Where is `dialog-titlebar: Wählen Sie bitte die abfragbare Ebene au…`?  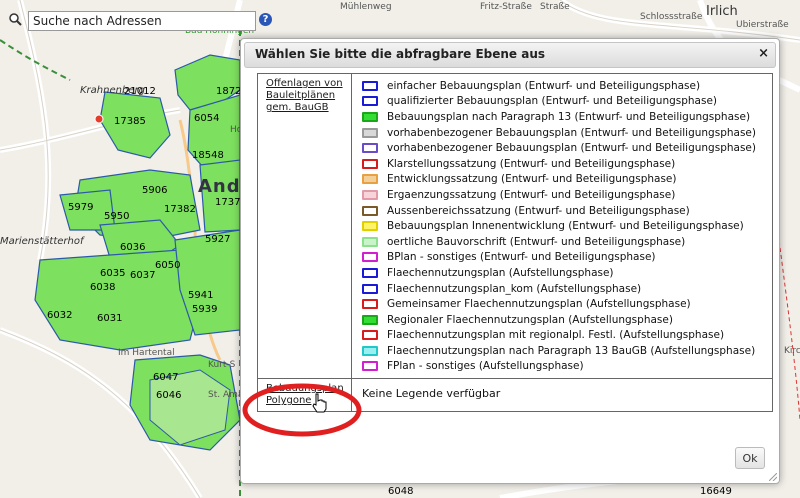
dialog-titlebar: Wählen Sie bitte die abfragbare Ebene au… is located at coordinates (510, 55).